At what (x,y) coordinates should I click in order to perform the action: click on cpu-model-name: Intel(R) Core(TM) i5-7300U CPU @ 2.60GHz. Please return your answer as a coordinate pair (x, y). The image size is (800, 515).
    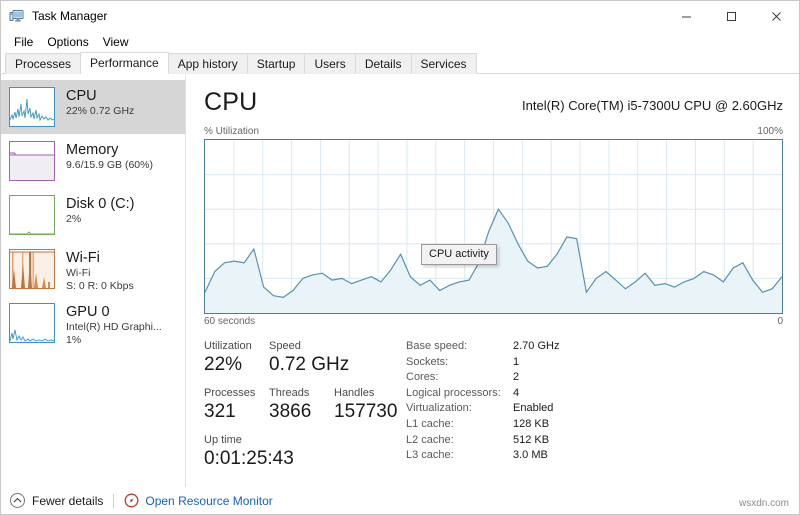
    Looking at the image, I should click on (652, 105).